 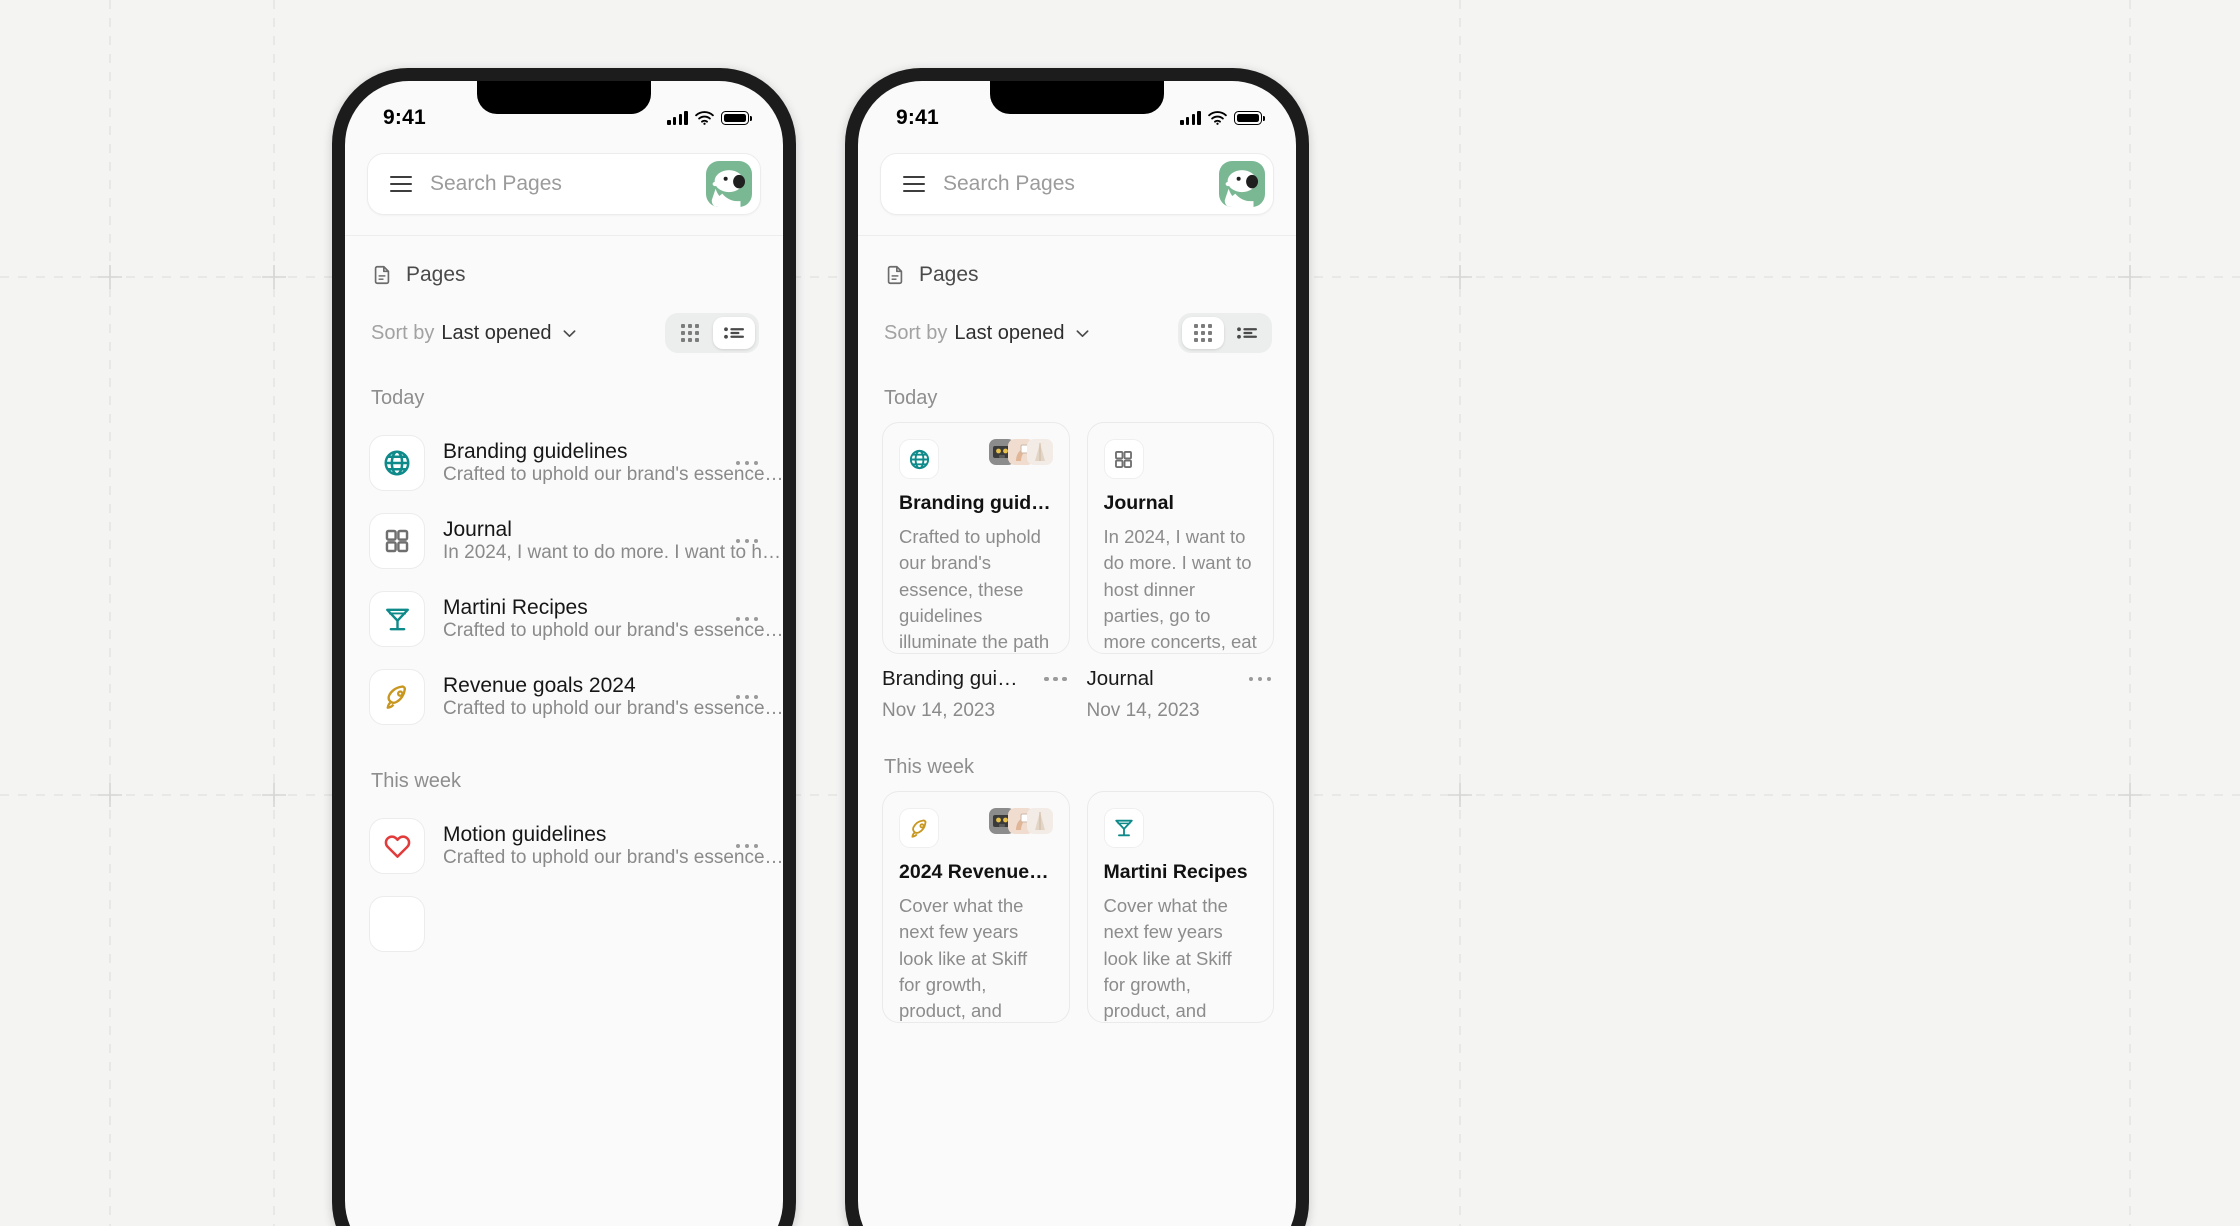 What do you see at coordinates (1138, 503) in the screenshot?
I see `card-title: Journal` at bounding box center [1138, 503].